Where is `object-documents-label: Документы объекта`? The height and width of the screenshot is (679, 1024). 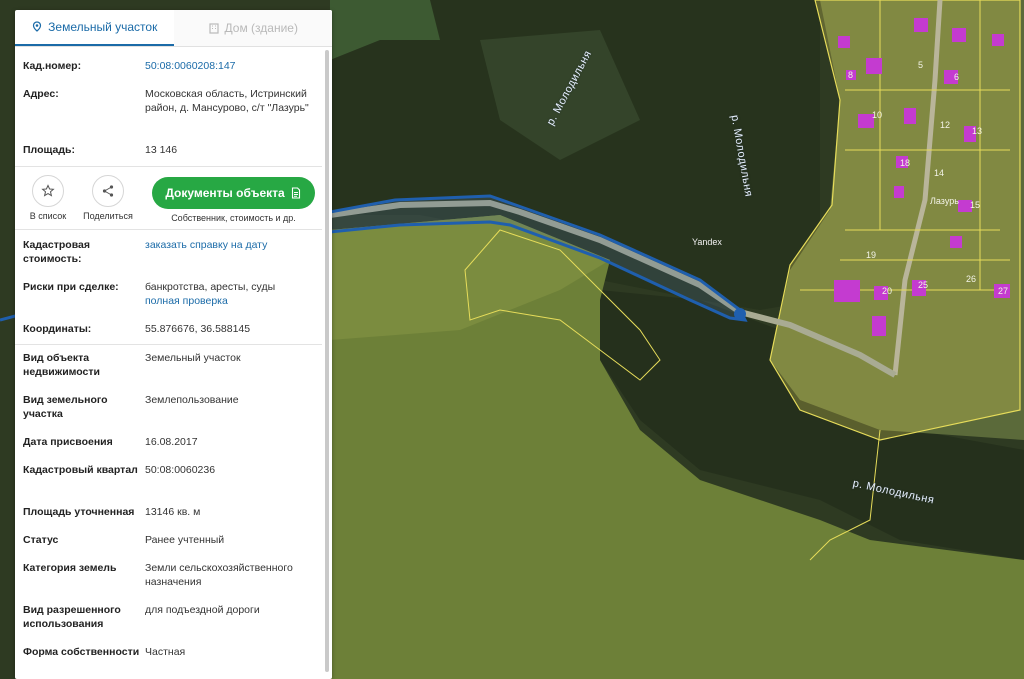
object-documents-label: Документы объекта is located at coordinates (225, 193).